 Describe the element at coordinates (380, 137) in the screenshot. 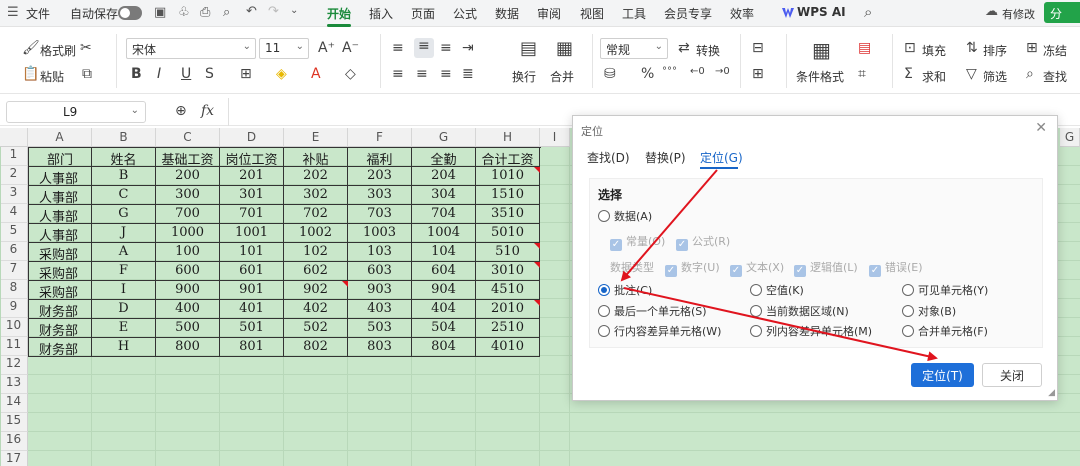

I see `column-header-f: F` at that location.